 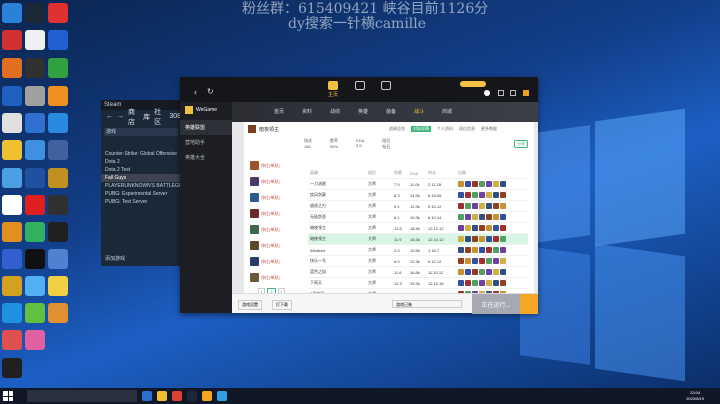 I want to click on panel-tab: 战绩总览, so click(x=397, y=129).